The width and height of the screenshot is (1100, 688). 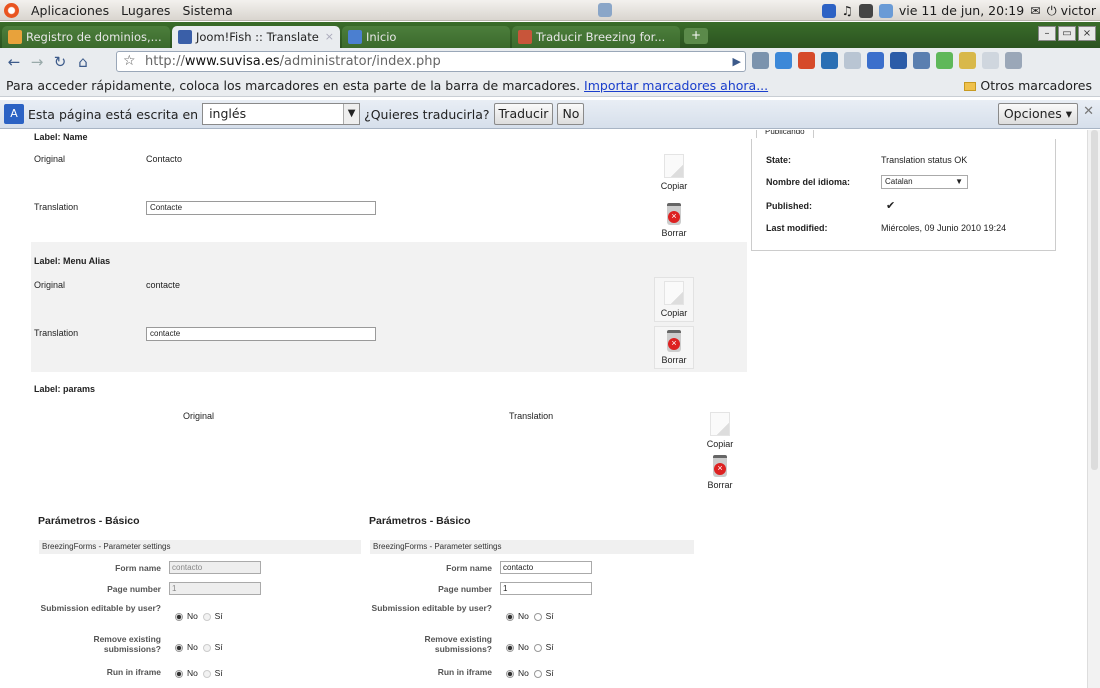 What do you see at coordinates (785, 134) in the screenshot?
I see `tab-publicando: Publicando` at bounding box center [785, 134].